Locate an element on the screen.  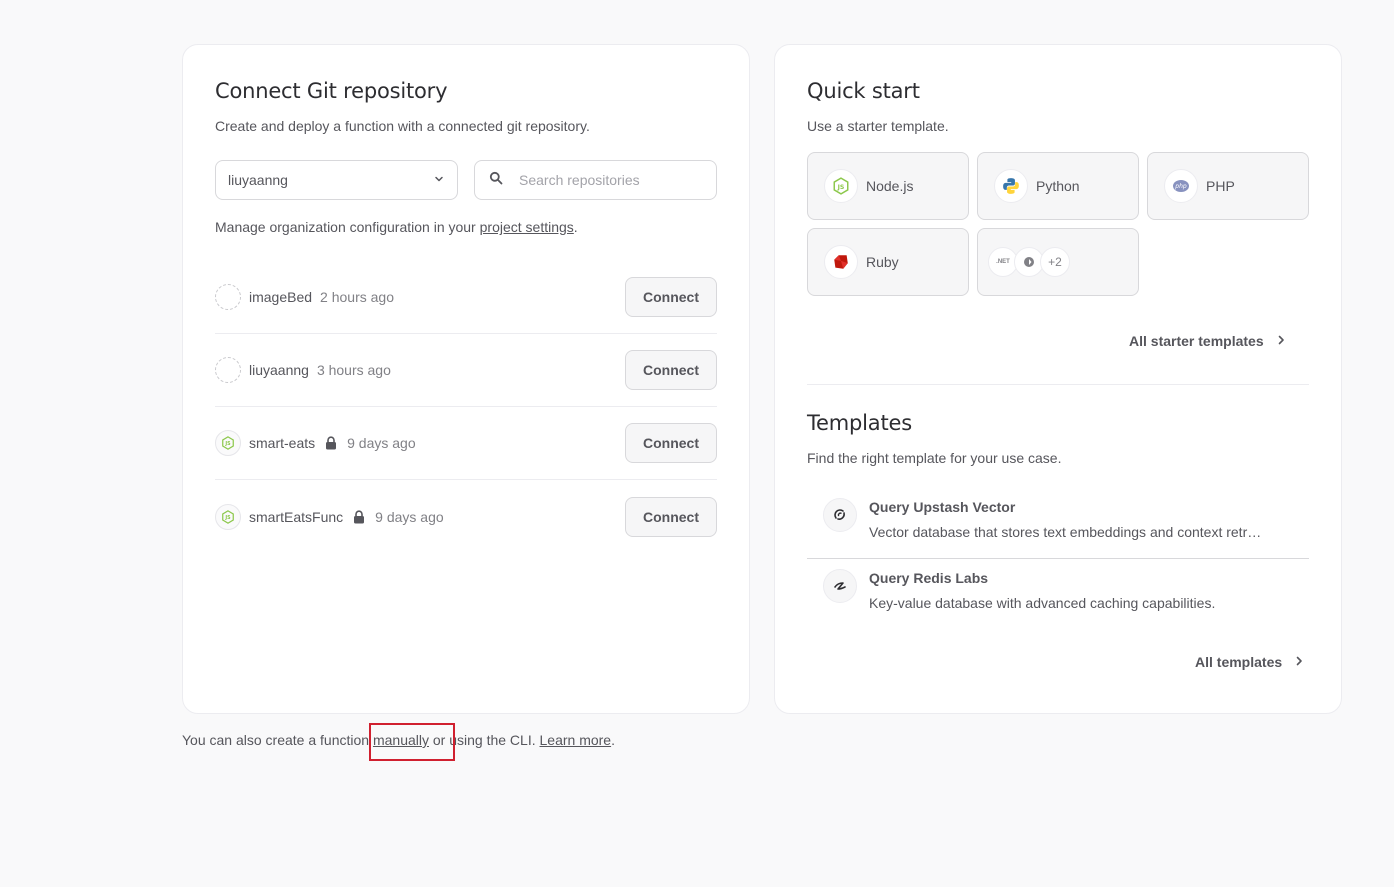
search-repositories-input is located at coordinates (609, 180).